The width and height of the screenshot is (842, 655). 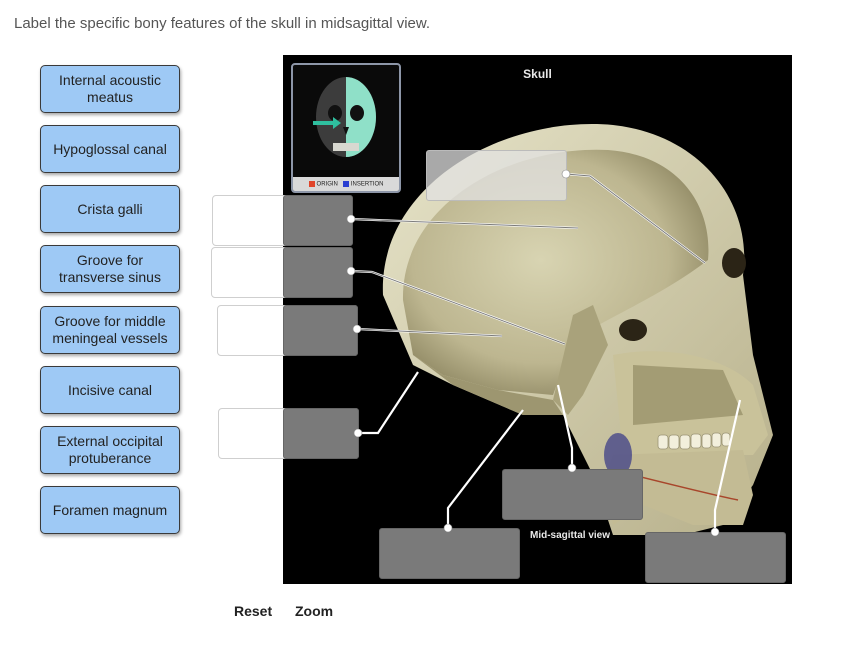 I want to click on label-chip-crista-galli: Crista galli, so click(x=110, y=209).